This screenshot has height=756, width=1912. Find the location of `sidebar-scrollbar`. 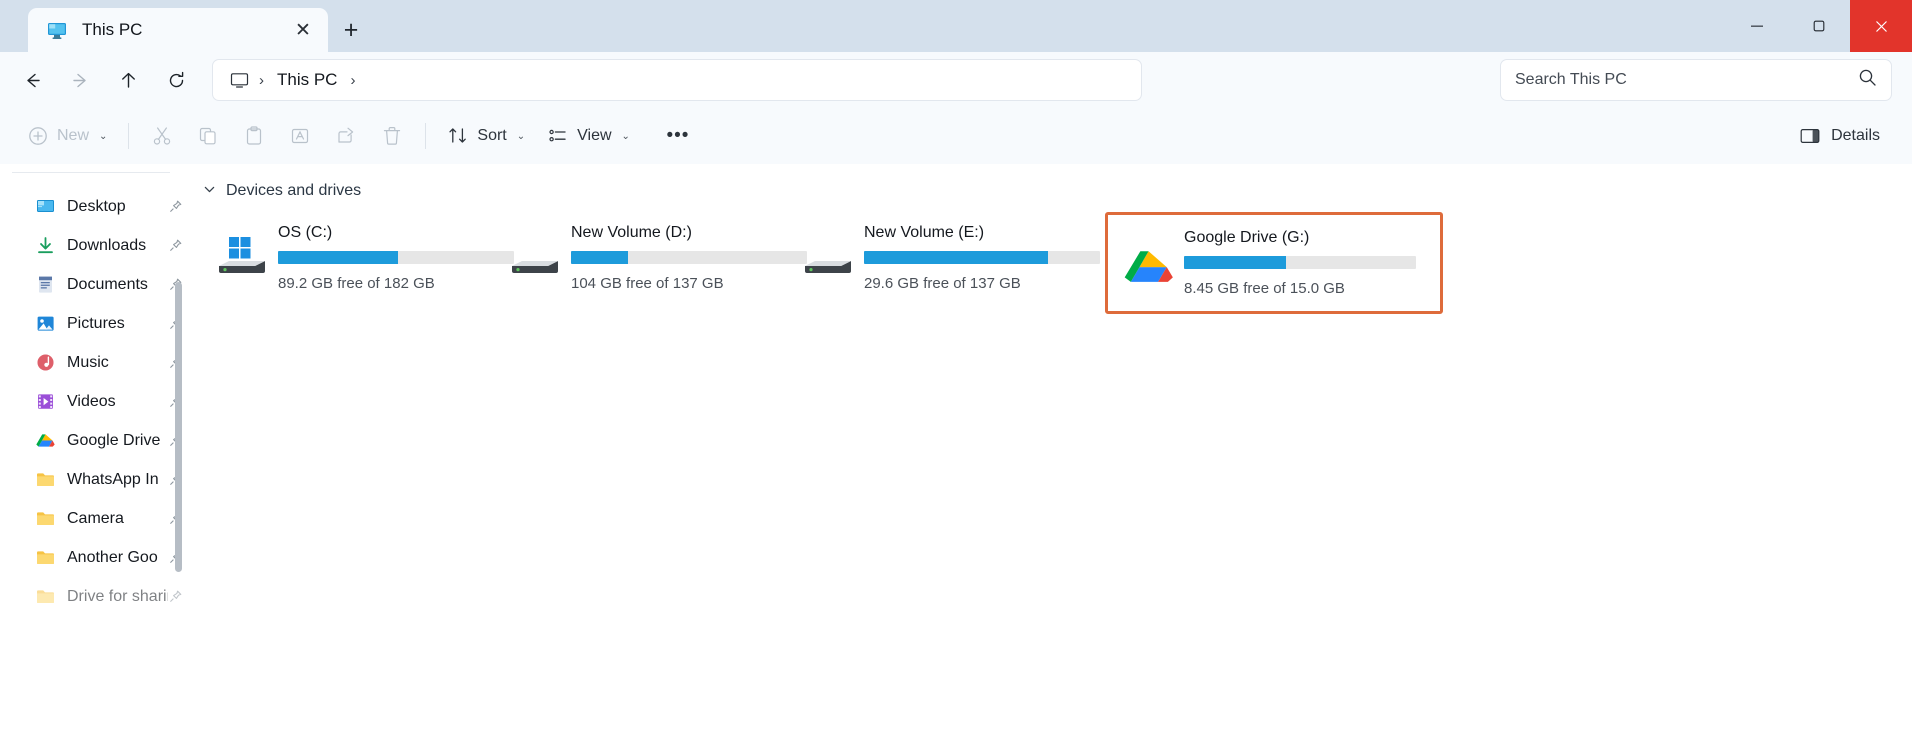

sidebar-scrollbar is located at coordinates (178, 427).